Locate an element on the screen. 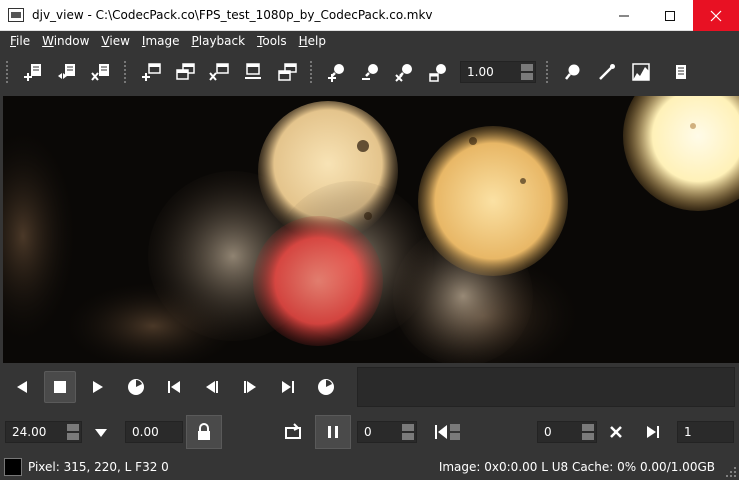 The height and width of the screenshot is (480, 739). zoom-in-icon is located at coordinates (337, 72).